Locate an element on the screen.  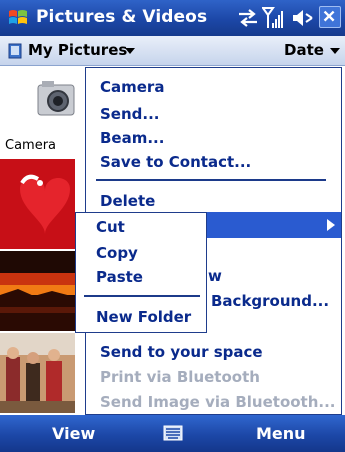
view-softkey: View is located at coordinates (73, 433).